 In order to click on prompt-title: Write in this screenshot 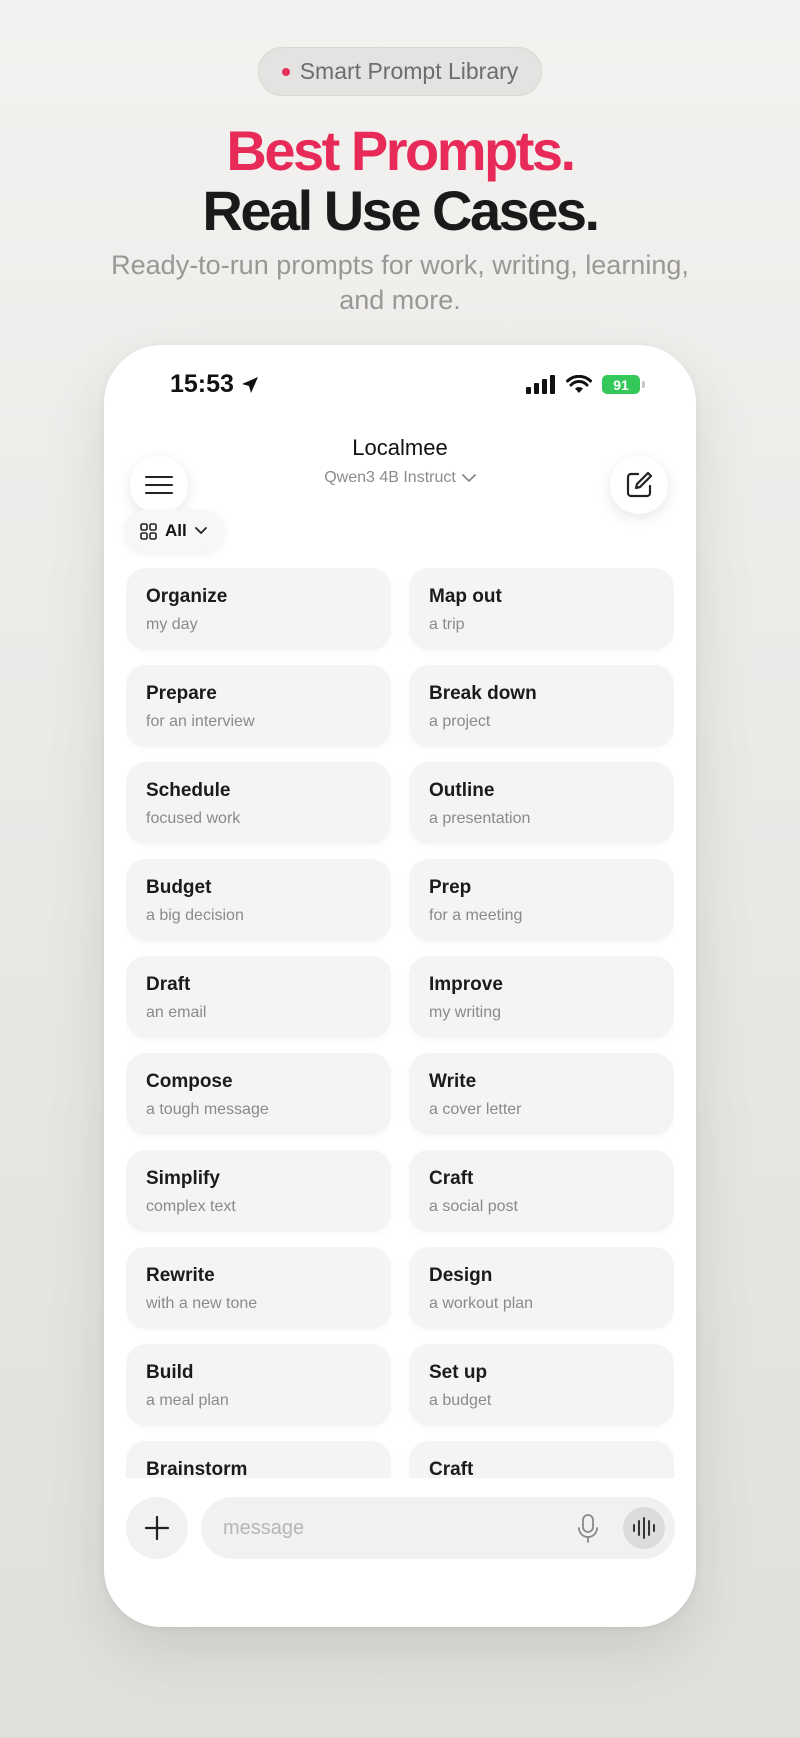, I will do `click(453, 1081)`.